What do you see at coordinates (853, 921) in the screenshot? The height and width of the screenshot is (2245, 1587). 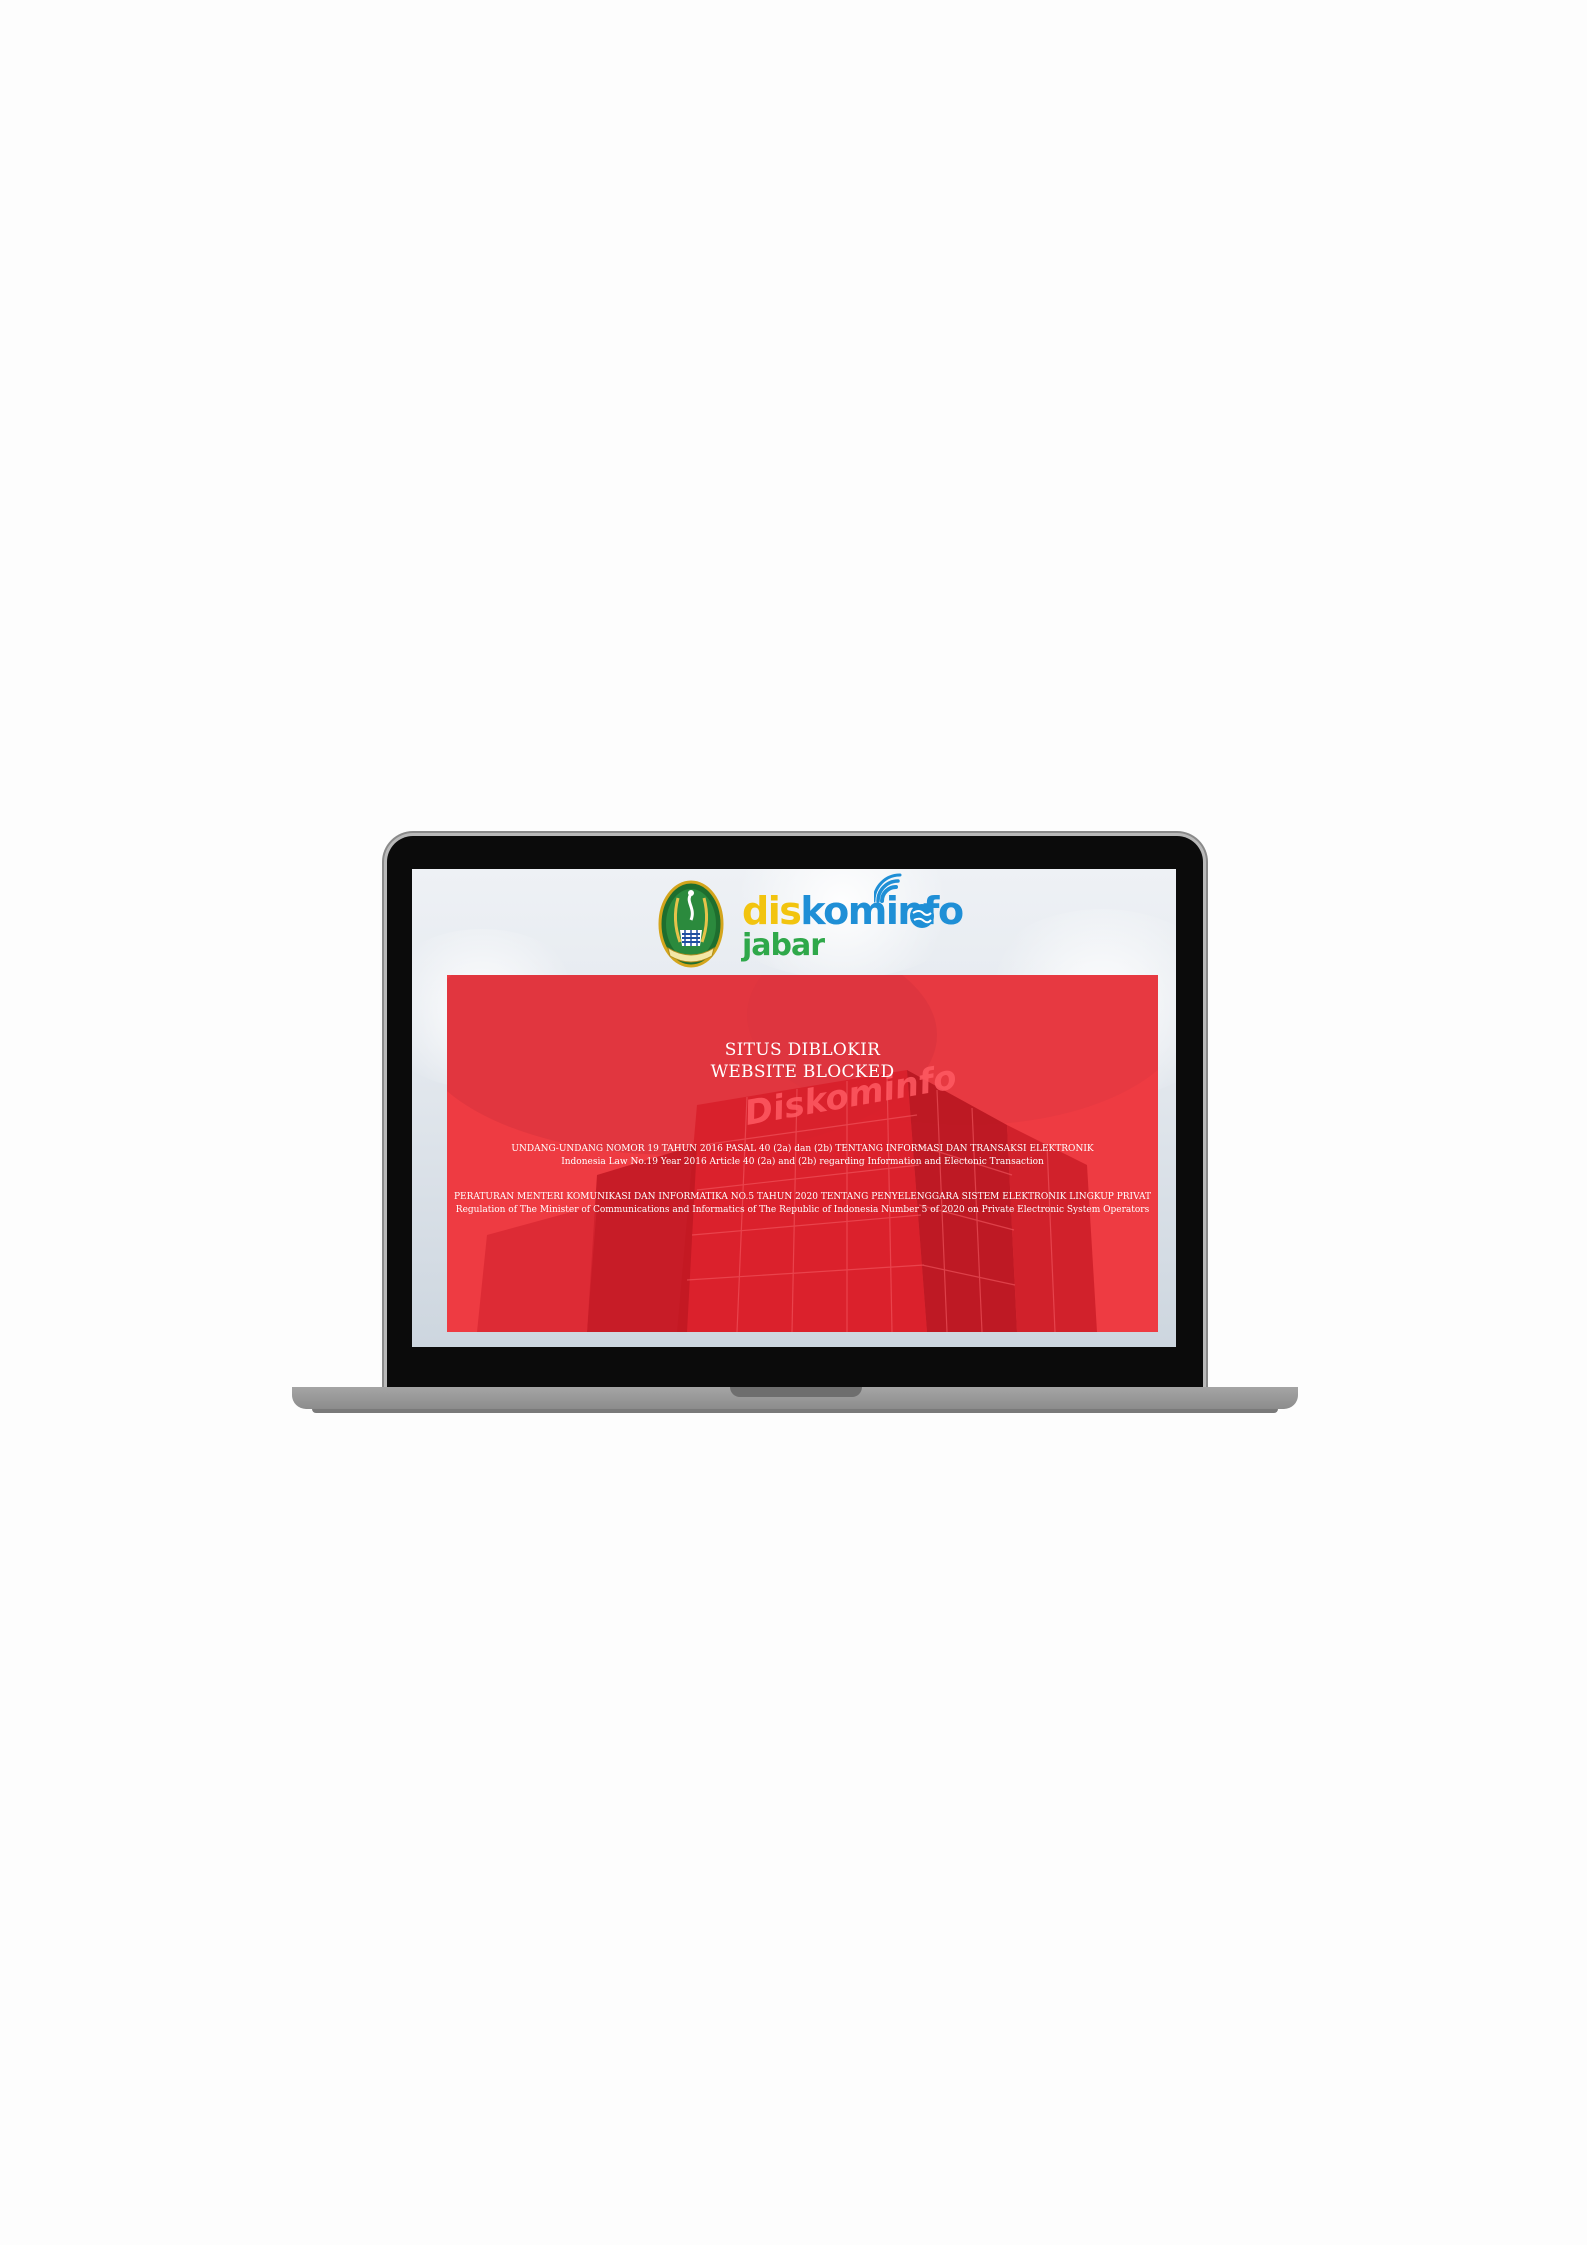 I see `diskominfo-jabar-logo: diskominfo jabar` at bounding box center [853, 921].